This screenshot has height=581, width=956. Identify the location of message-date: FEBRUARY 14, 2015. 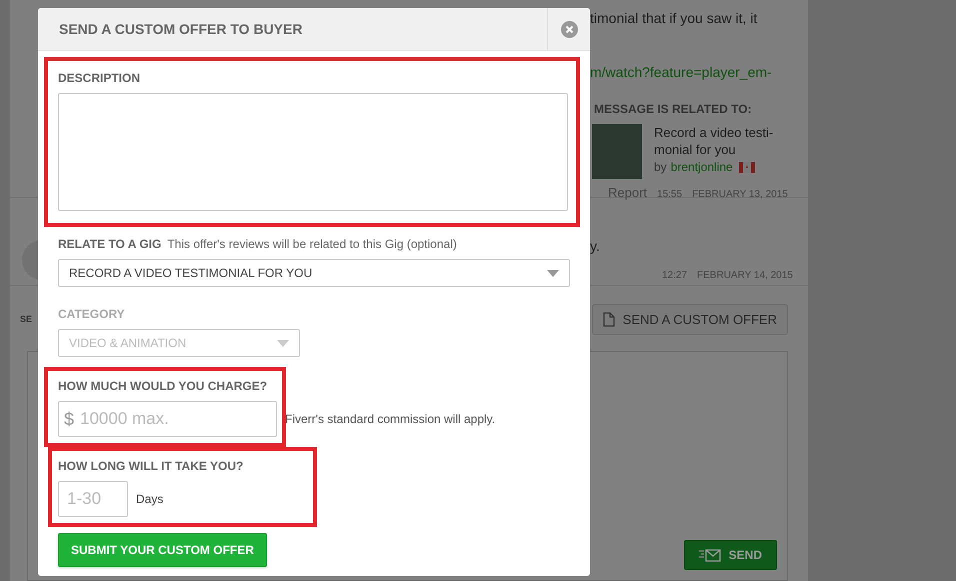
(745, 275).